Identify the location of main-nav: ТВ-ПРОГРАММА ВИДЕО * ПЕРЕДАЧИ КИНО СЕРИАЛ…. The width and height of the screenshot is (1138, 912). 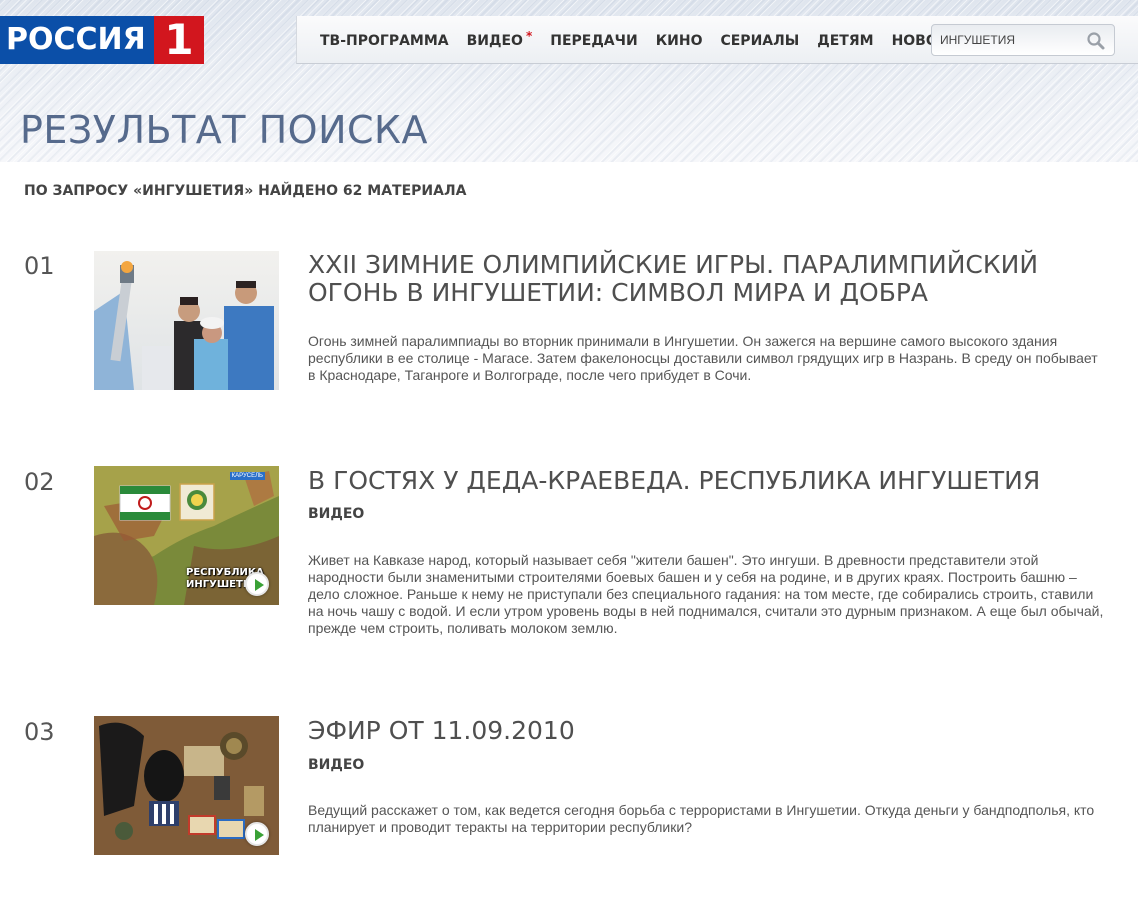
(717, 40).